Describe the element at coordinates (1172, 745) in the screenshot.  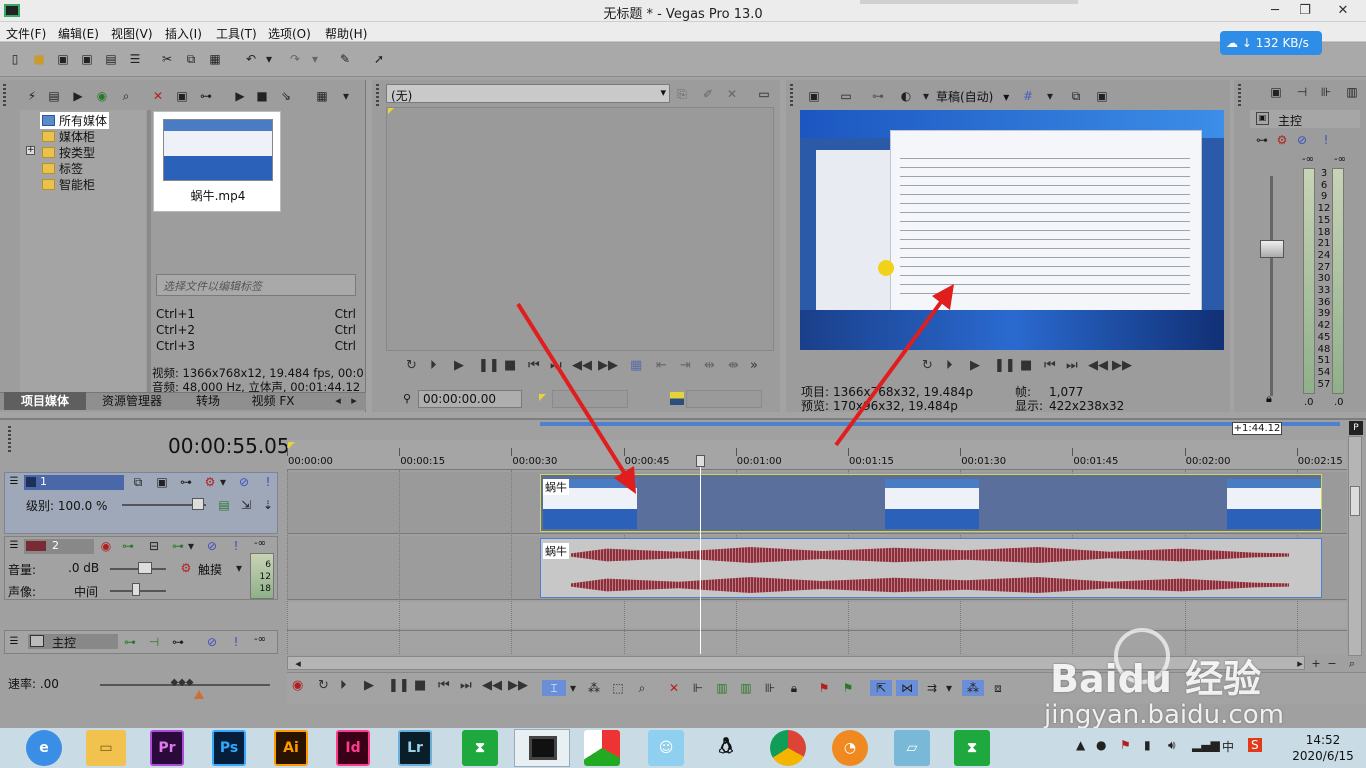
I see `tray-volume-icon: 🔊︎` at that location.